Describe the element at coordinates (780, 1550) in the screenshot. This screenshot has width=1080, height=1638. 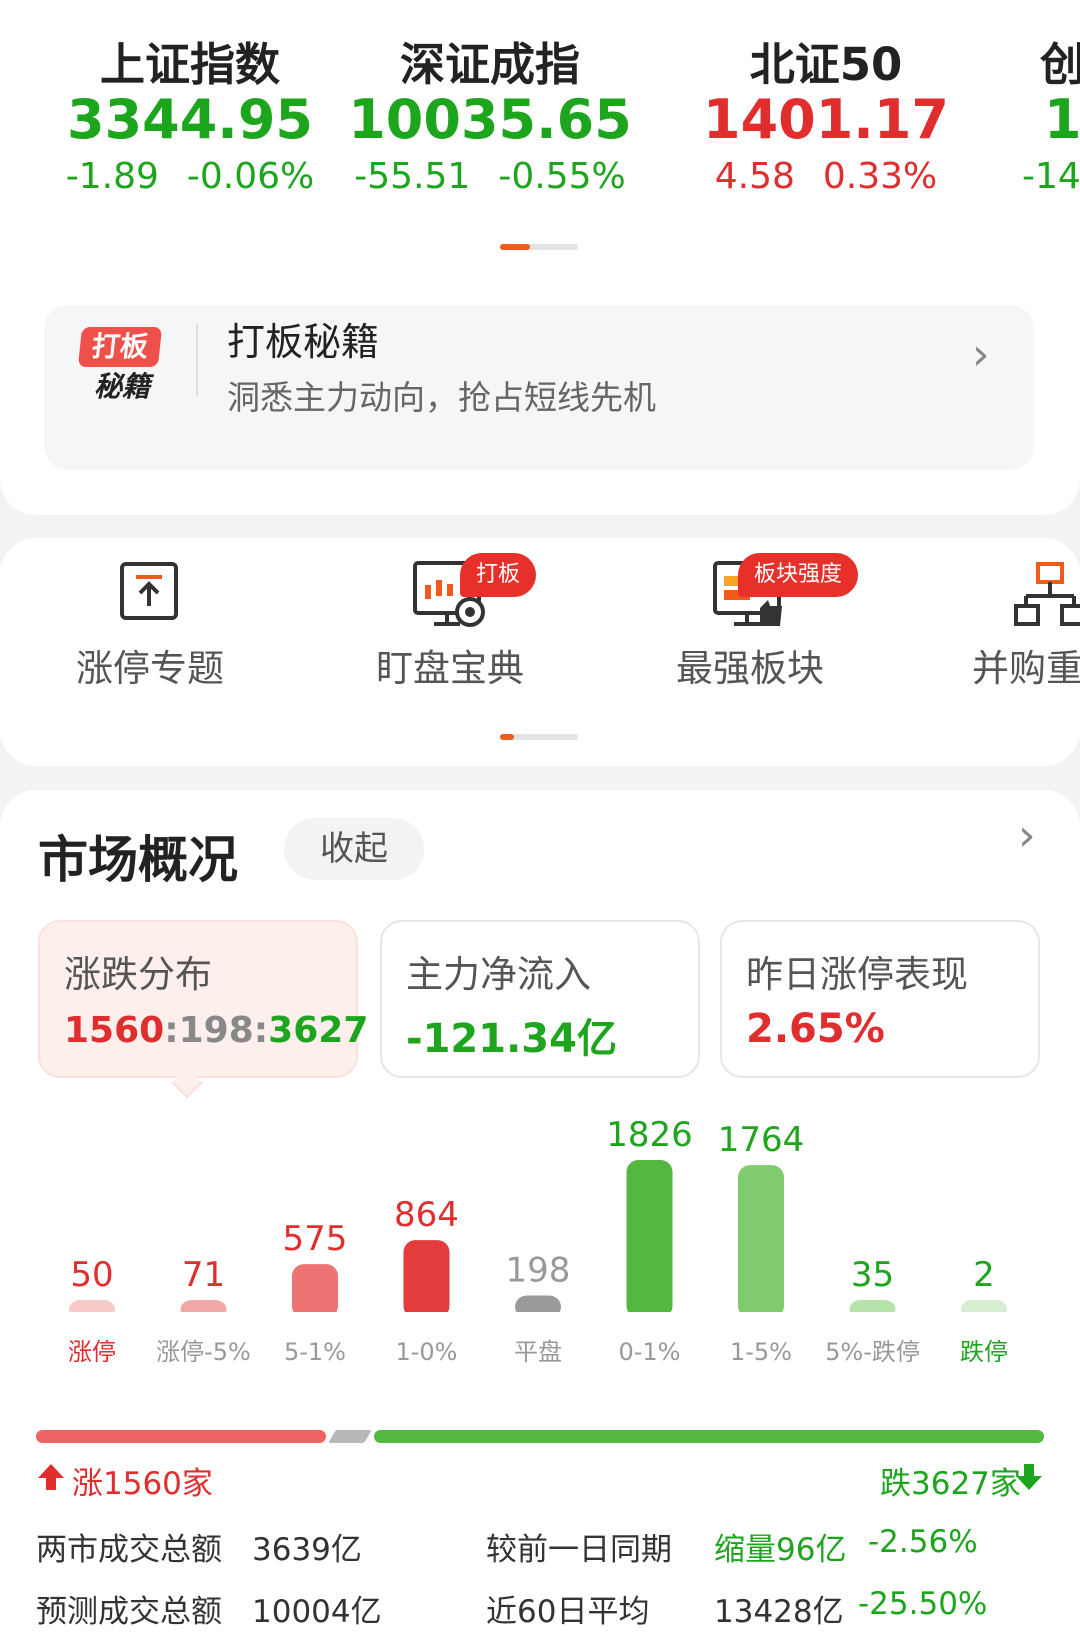
I see `compare-value: 缩量96亿` at that location.